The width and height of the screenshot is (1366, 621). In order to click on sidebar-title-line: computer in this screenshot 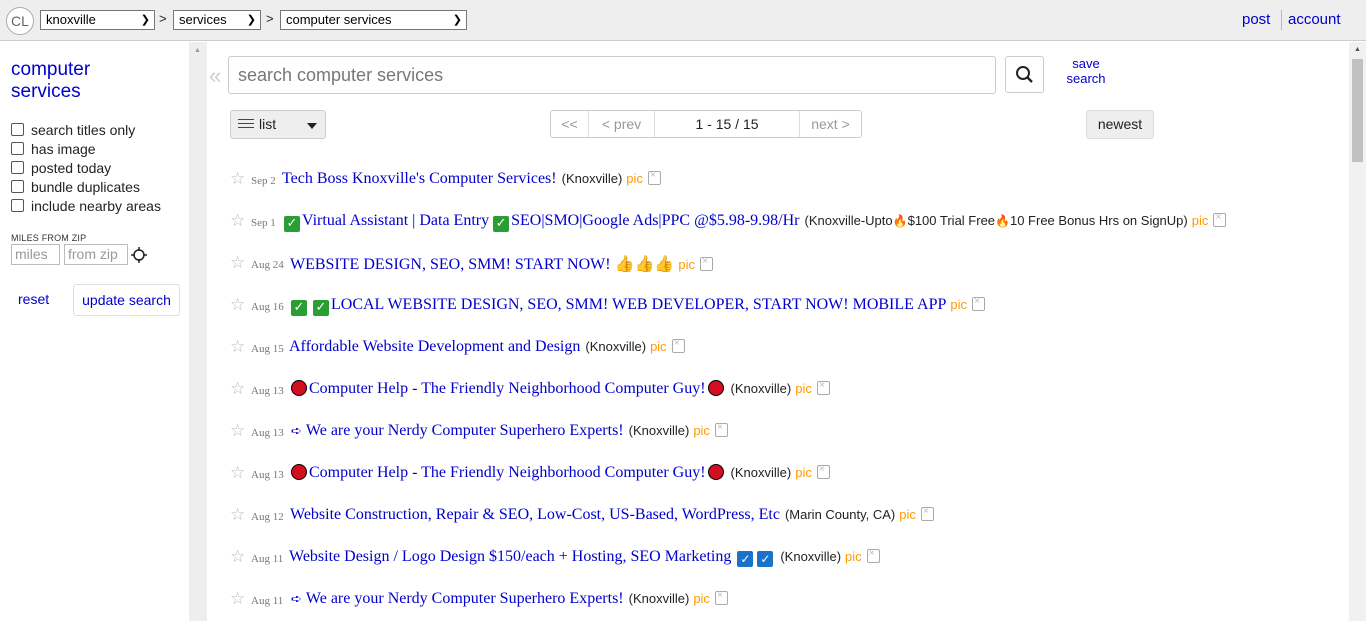, I will do `click(51, 69)`.